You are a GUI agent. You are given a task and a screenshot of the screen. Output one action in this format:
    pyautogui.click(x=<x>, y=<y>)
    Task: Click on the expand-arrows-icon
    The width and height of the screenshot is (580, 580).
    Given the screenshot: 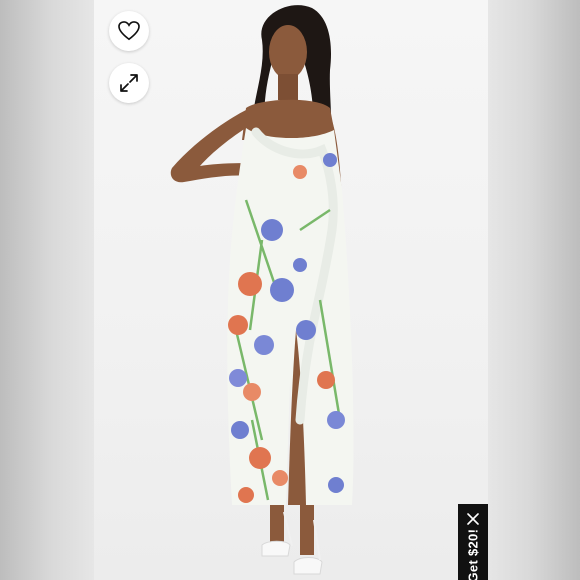 What is the action you would take?
    pyautogui.click(x=129, y=83)
    